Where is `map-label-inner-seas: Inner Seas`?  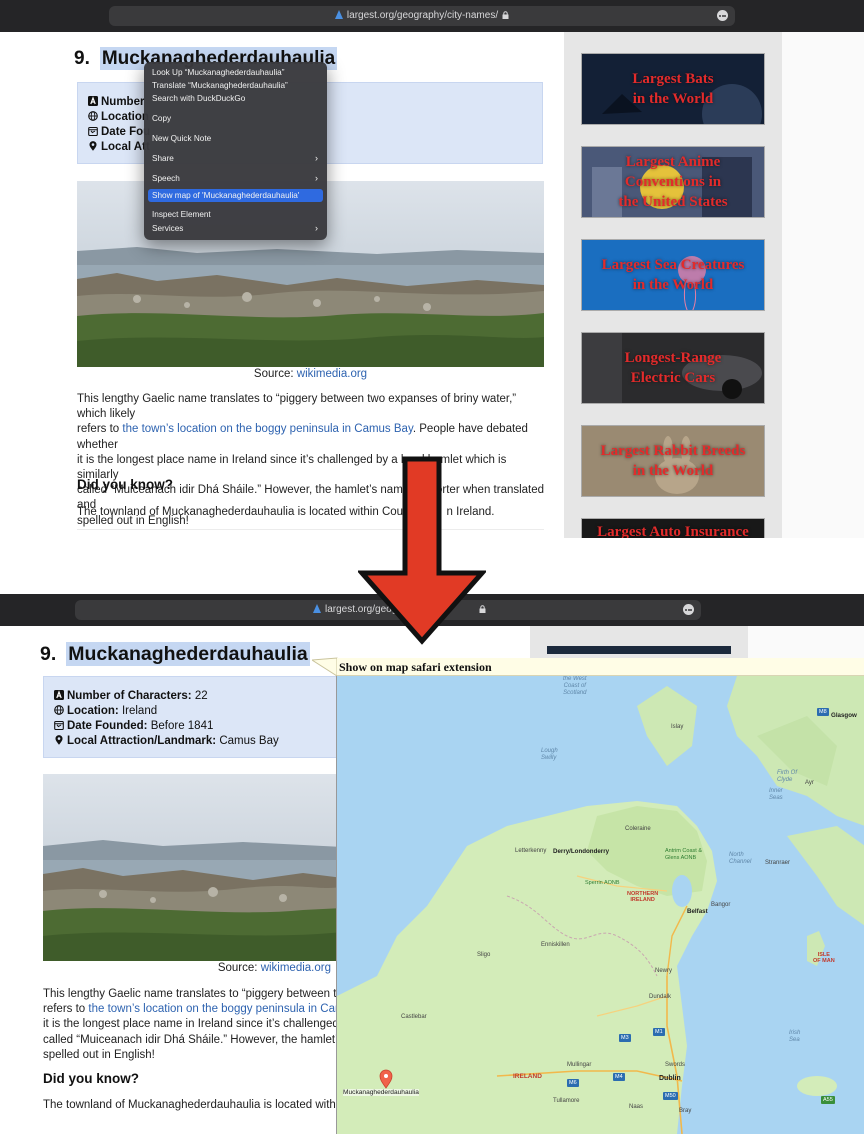 map-label-inner-seas: Inner Seas is located at coordinates (776, 794).